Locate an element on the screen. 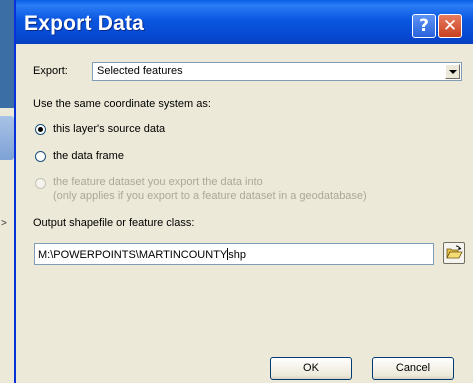 The image size is (473, 383). help-button: ? is located at coordinates (424, 26).